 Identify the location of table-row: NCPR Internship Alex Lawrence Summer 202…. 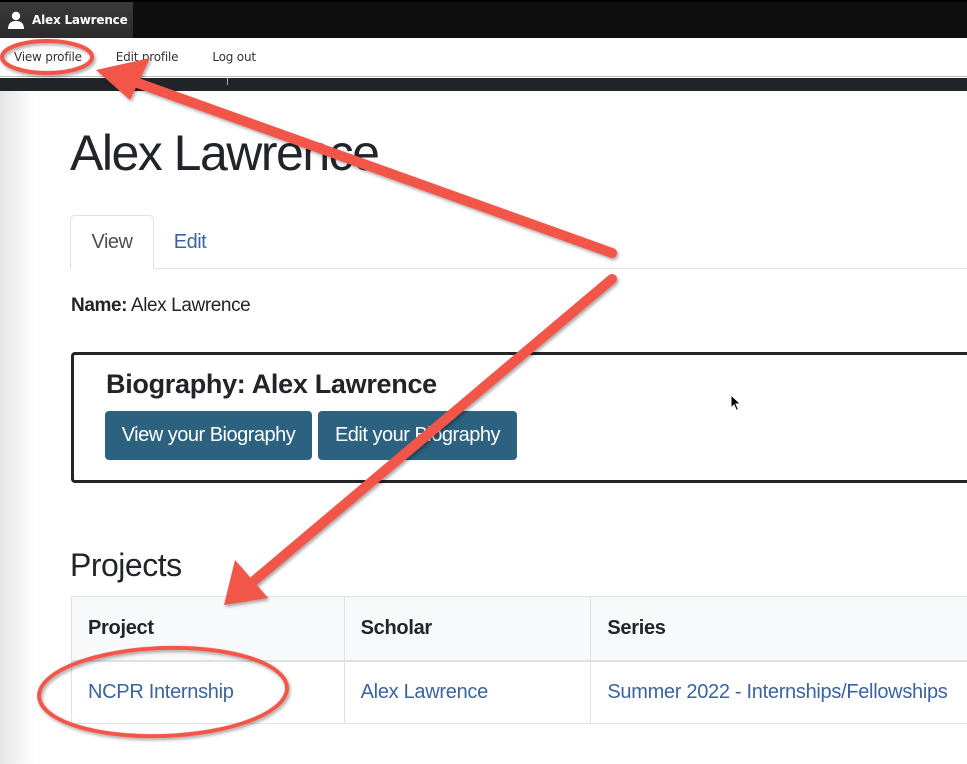
(519, 692).